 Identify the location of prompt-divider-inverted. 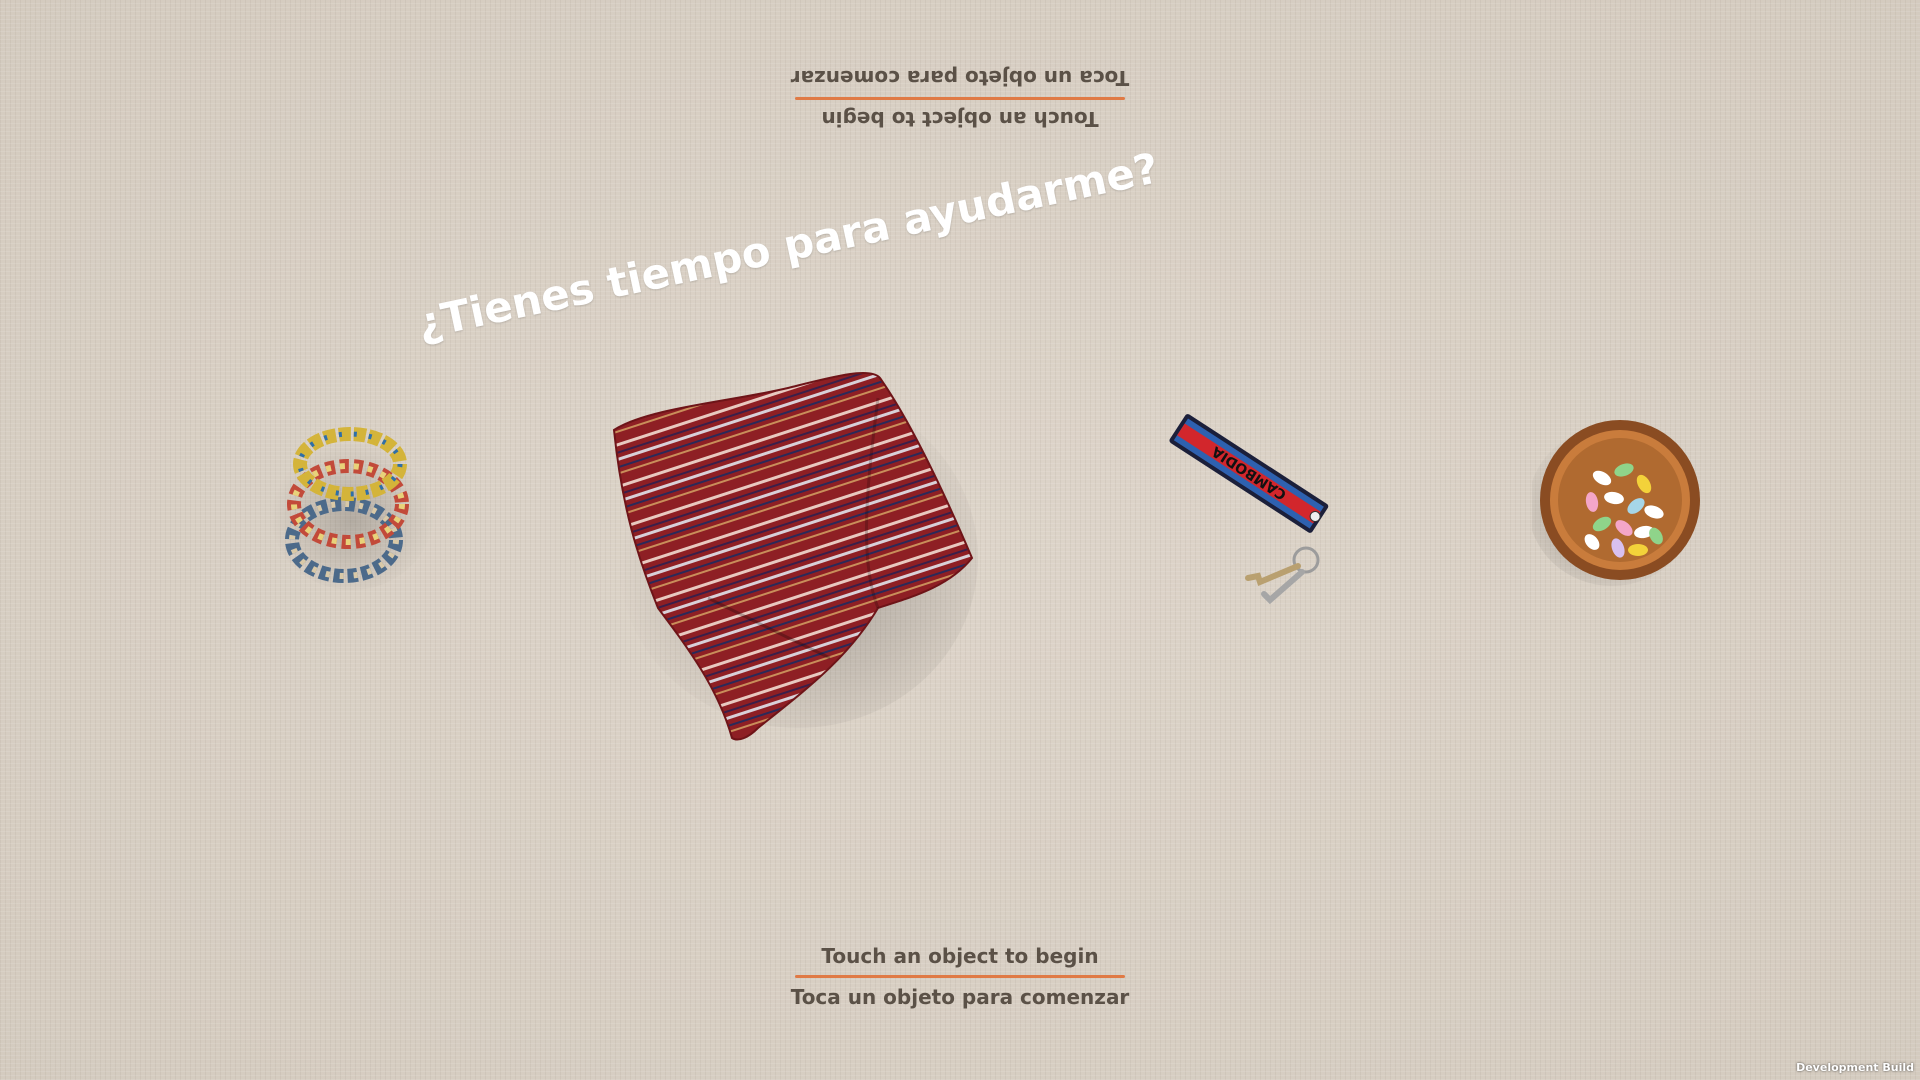
(960, 98).